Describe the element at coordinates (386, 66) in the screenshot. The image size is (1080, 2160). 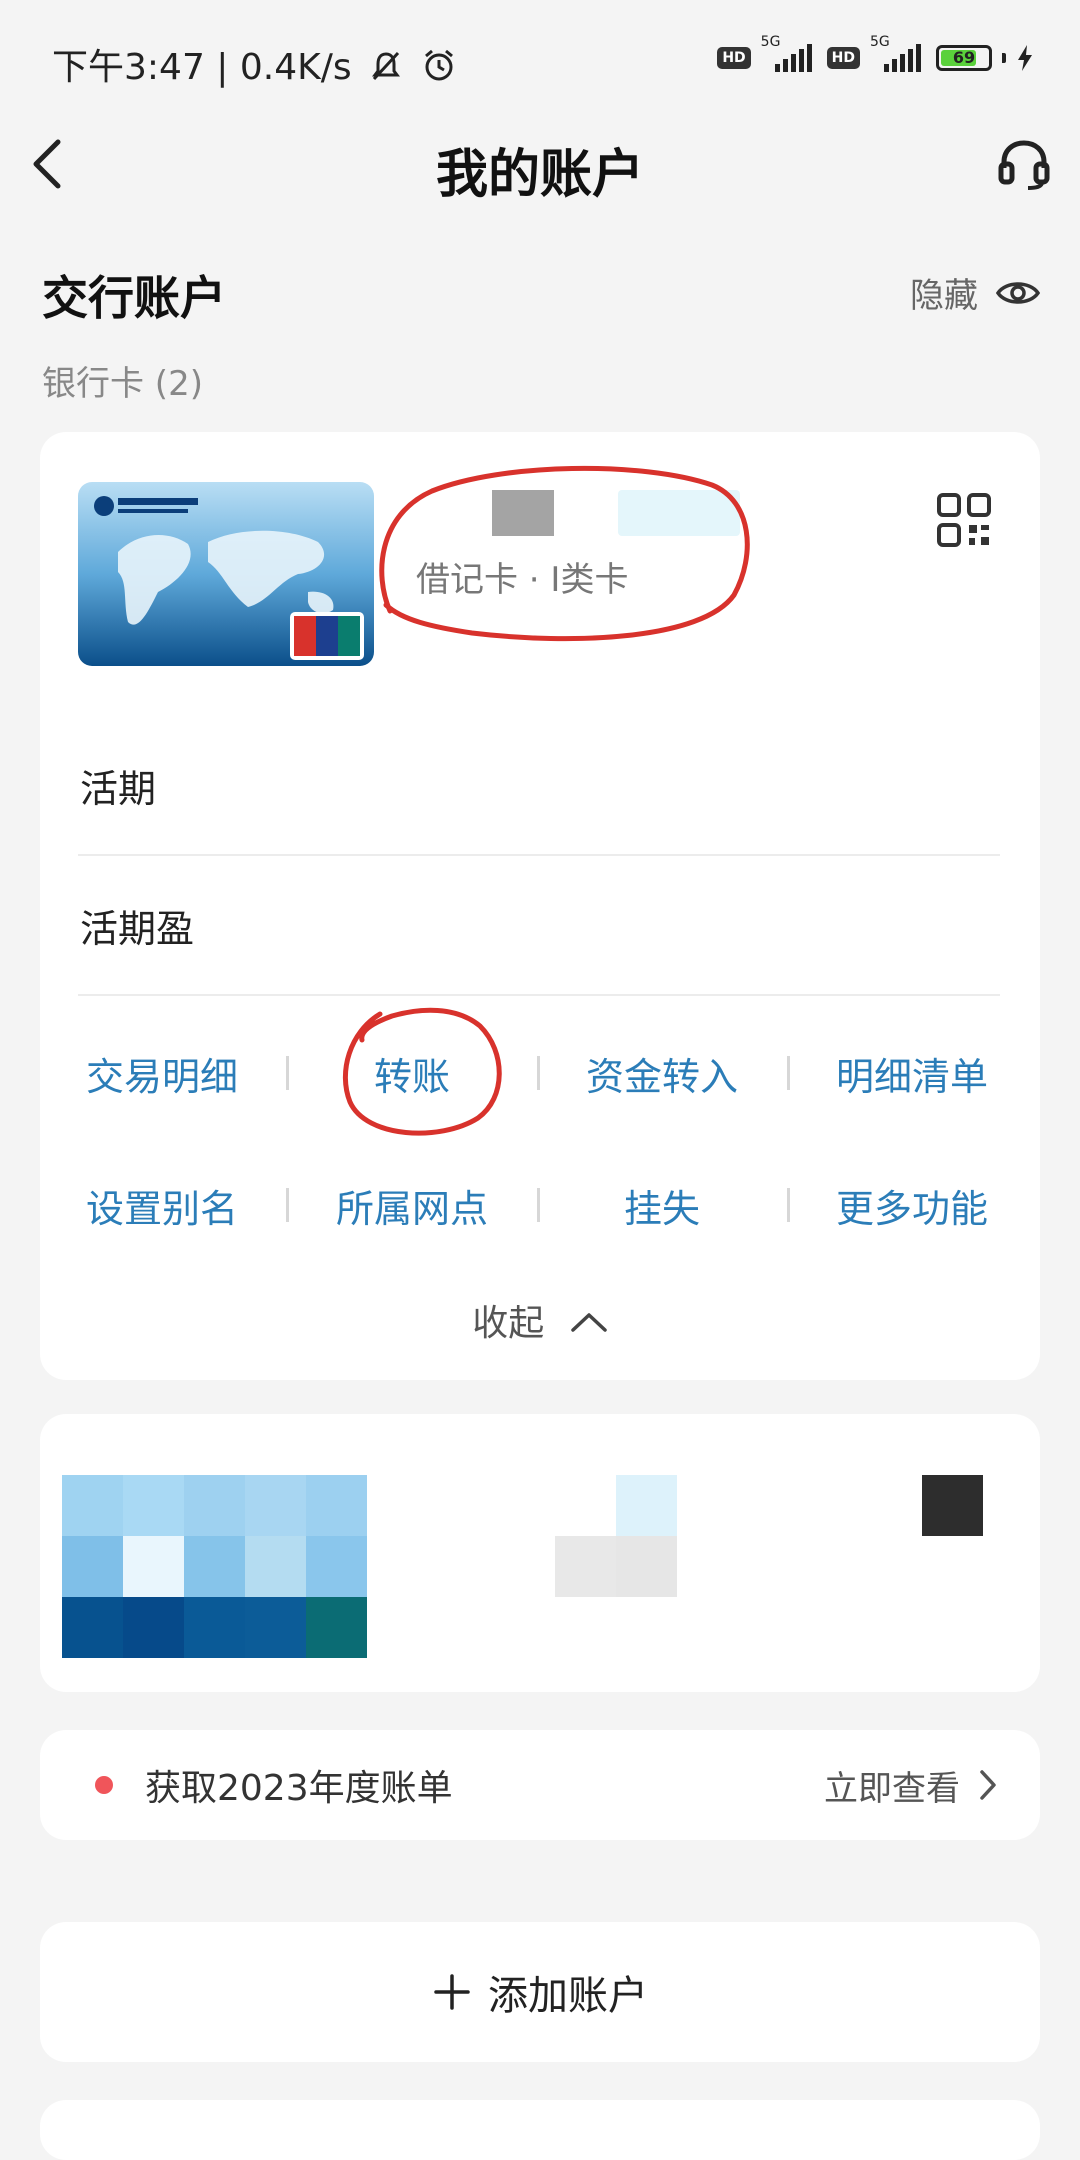
I see `mute-bell-icon` at that location.